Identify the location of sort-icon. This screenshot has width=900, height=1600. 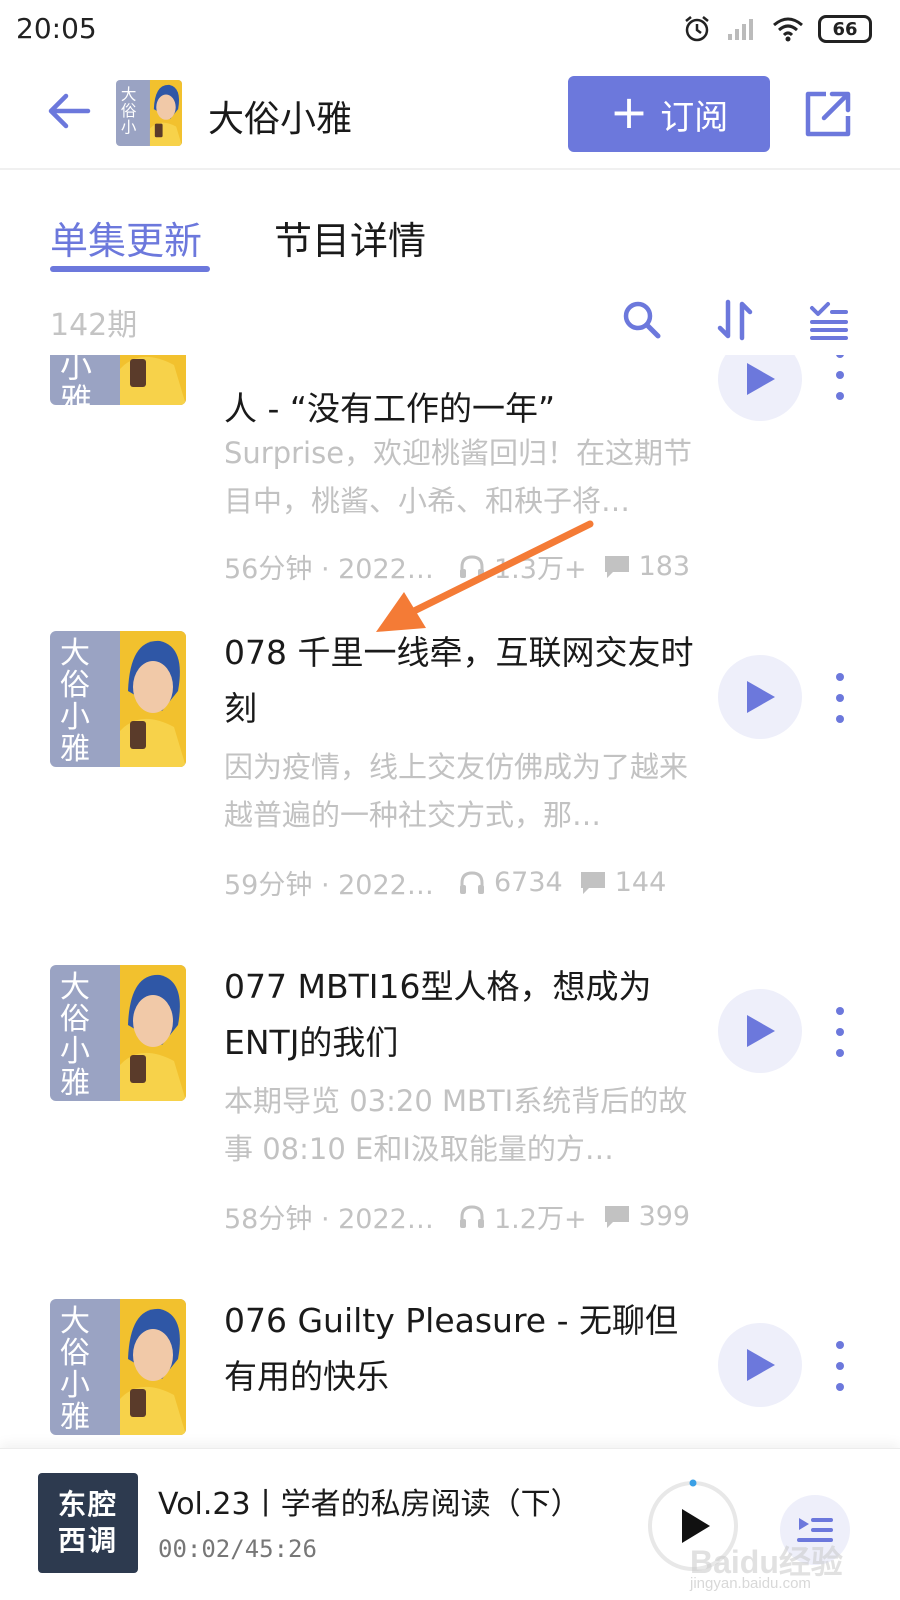
(736, 320).